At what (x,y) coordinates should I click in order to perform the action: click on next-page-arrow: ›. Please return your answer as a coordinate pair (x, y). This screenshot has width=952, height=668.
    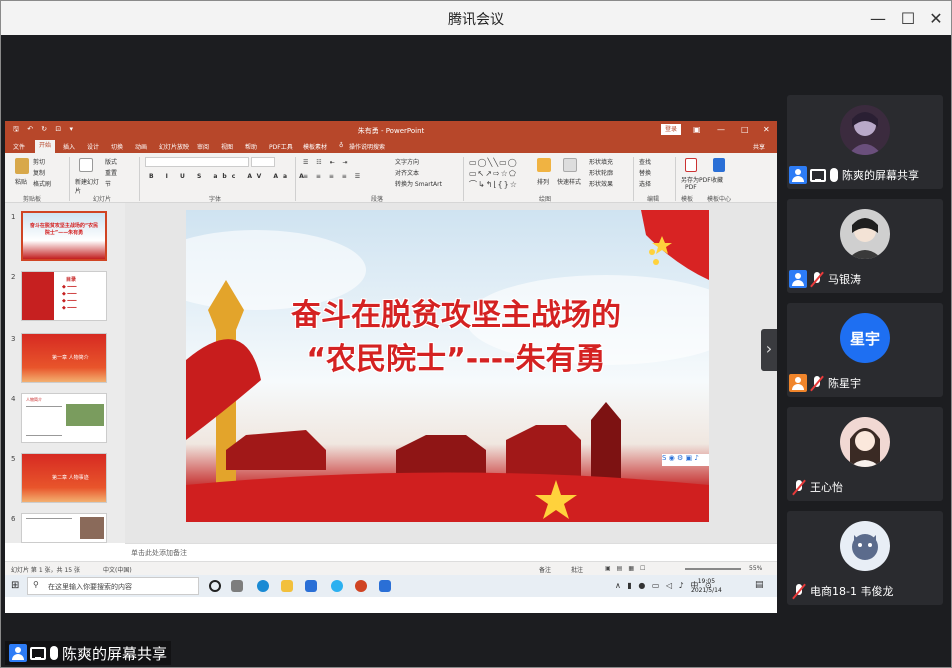
    Looking at the image, I should click on (769, 350).